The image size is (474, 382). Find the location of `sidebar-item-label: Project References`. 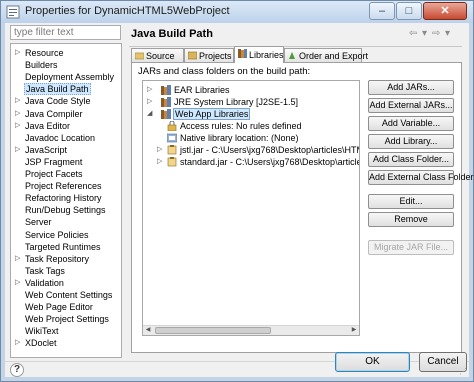

sidebar-item-label: Project References is located at coordinates (63, 186).